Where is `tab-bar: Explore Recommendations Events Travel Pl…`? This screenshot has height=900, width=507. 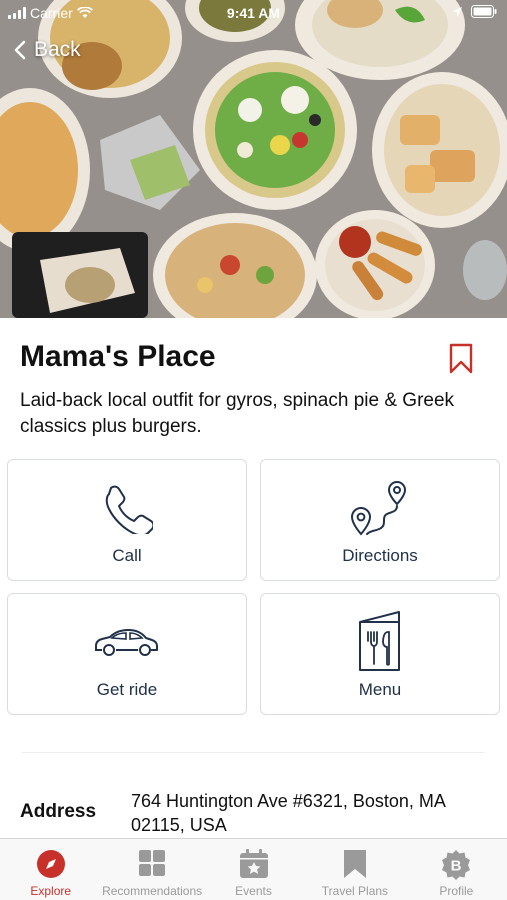 tab-bar: Explore Recommendations Events Travel Pl… is located at coordinates (253, 869).